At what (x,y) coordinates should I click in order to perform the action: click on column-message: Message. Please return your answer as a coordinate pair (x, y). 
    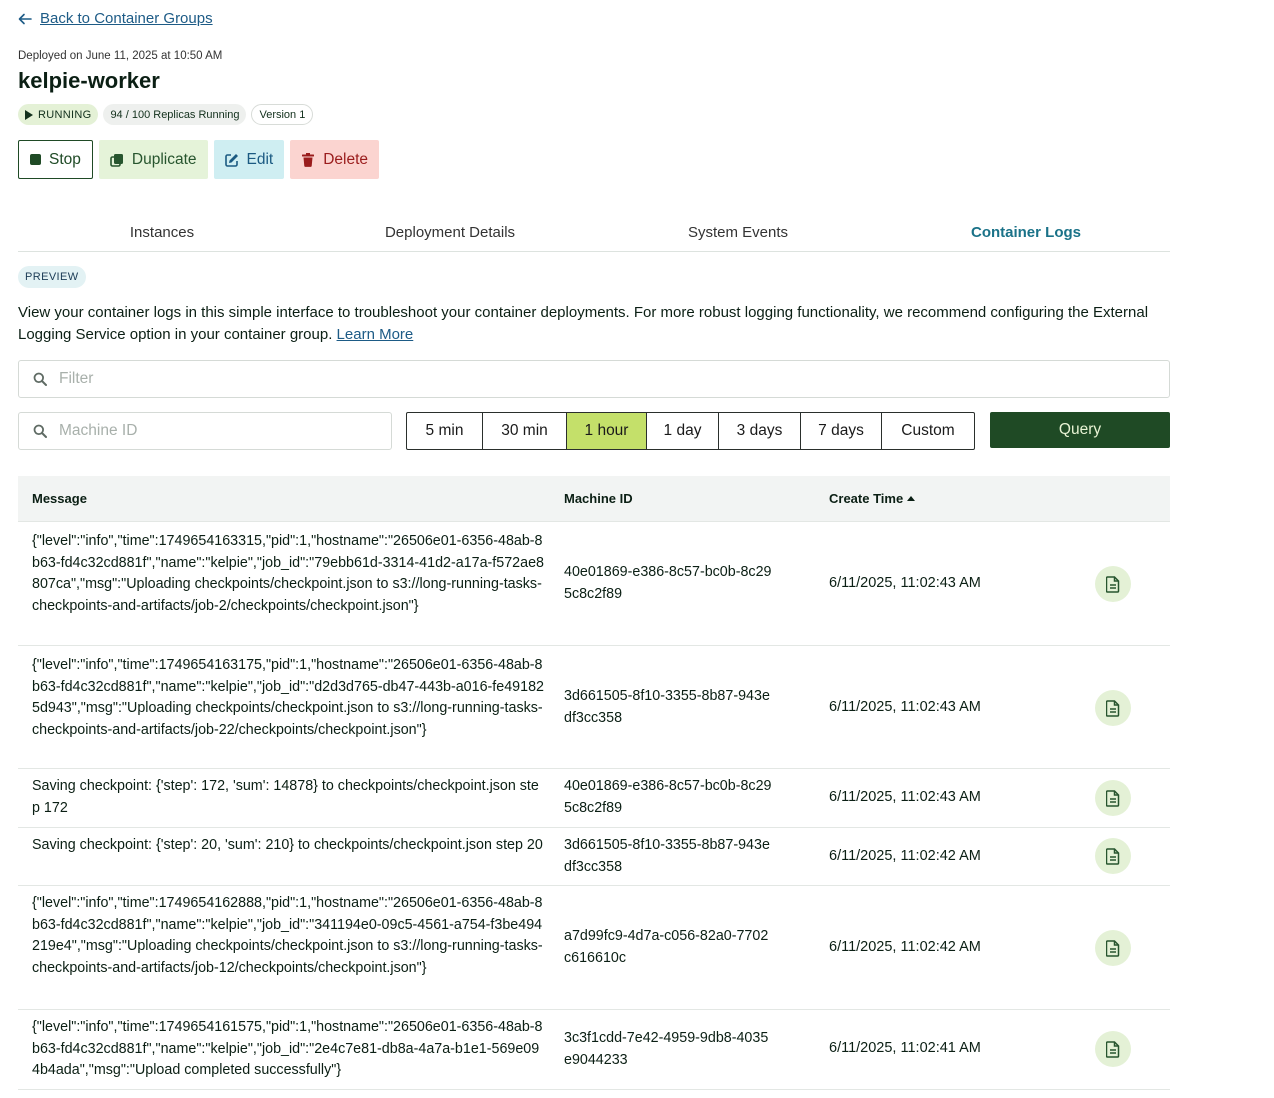
    Looking at the image, I should click on (59, 498).